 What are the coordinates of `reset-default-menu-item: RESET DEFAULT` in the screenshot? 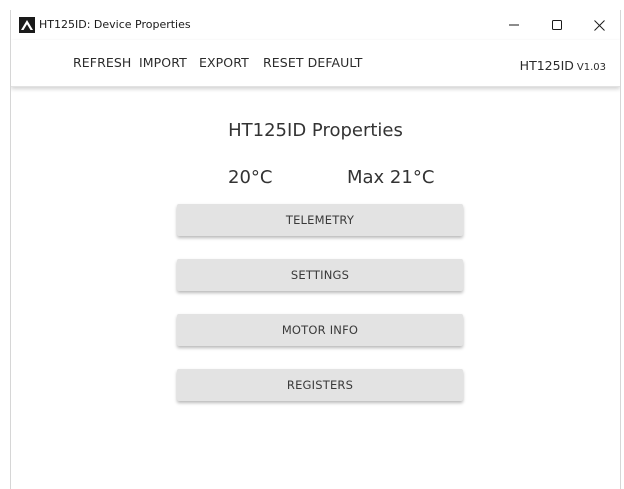 It's located at (312, 62).